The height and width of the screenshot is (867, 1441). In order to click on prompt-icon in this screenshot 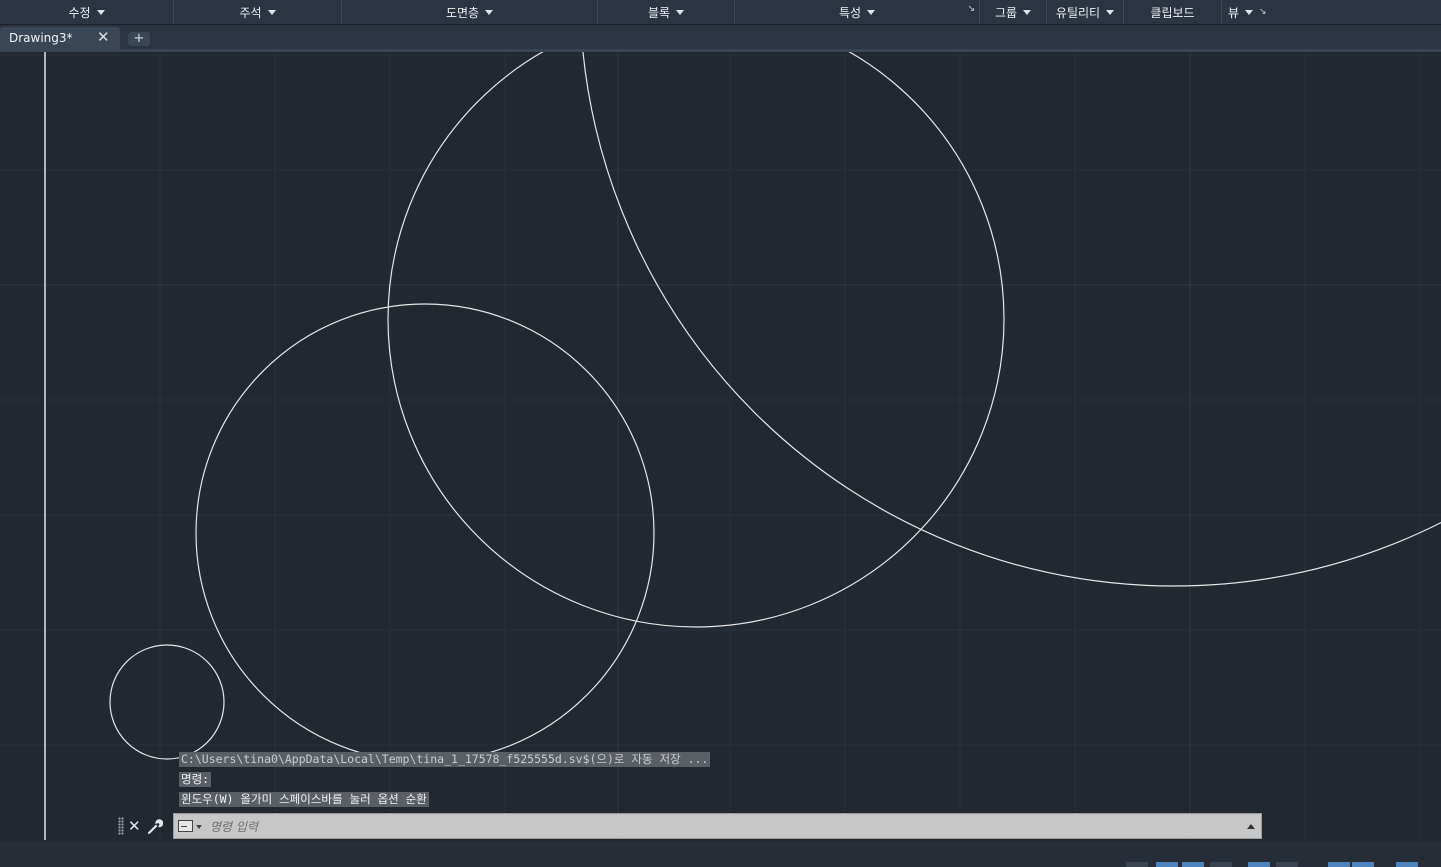, I will do `click(185, 826)`.